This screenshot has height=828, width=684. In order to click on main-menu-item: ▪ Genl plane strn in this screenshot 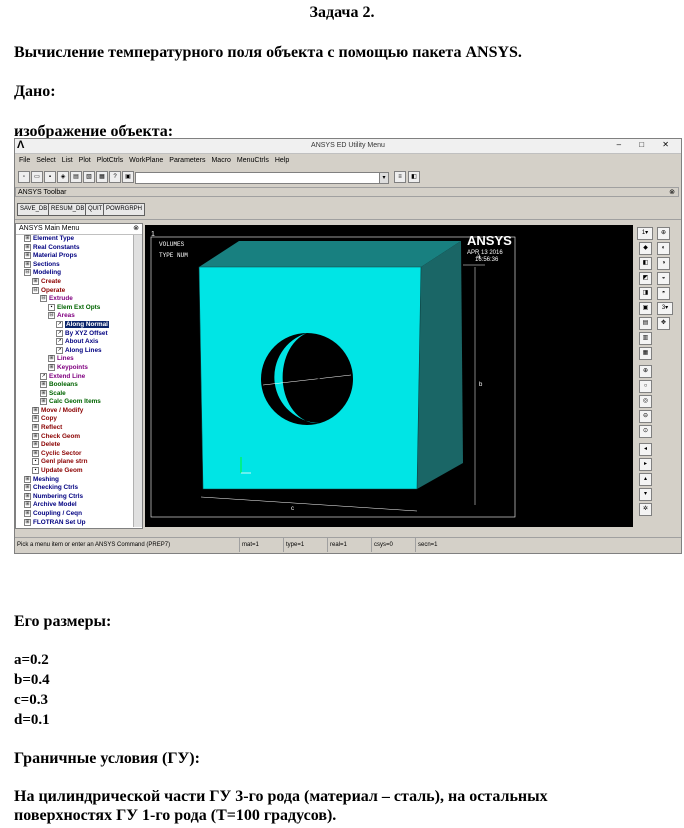, I will do `click(79, 462)`.